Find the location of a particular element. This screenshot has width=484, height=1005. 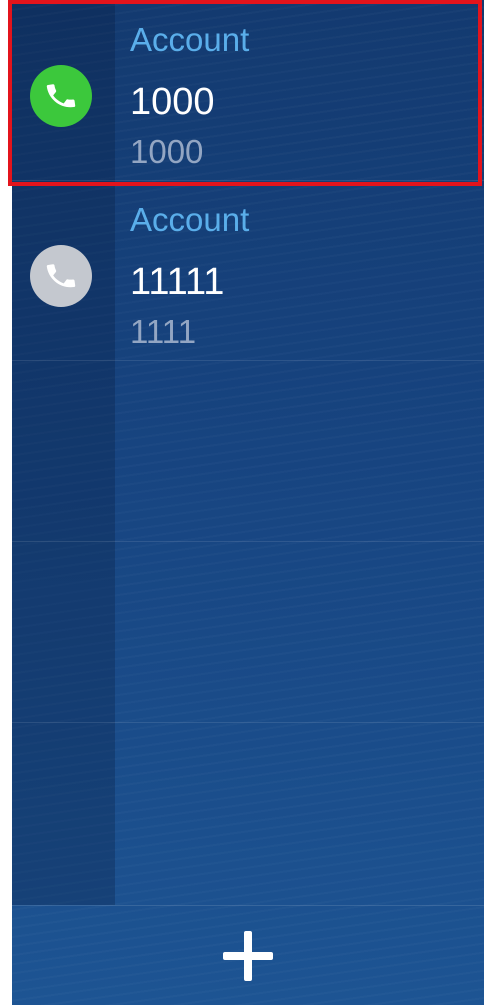

account-number: 1111 is located at coordinates (163, 331).